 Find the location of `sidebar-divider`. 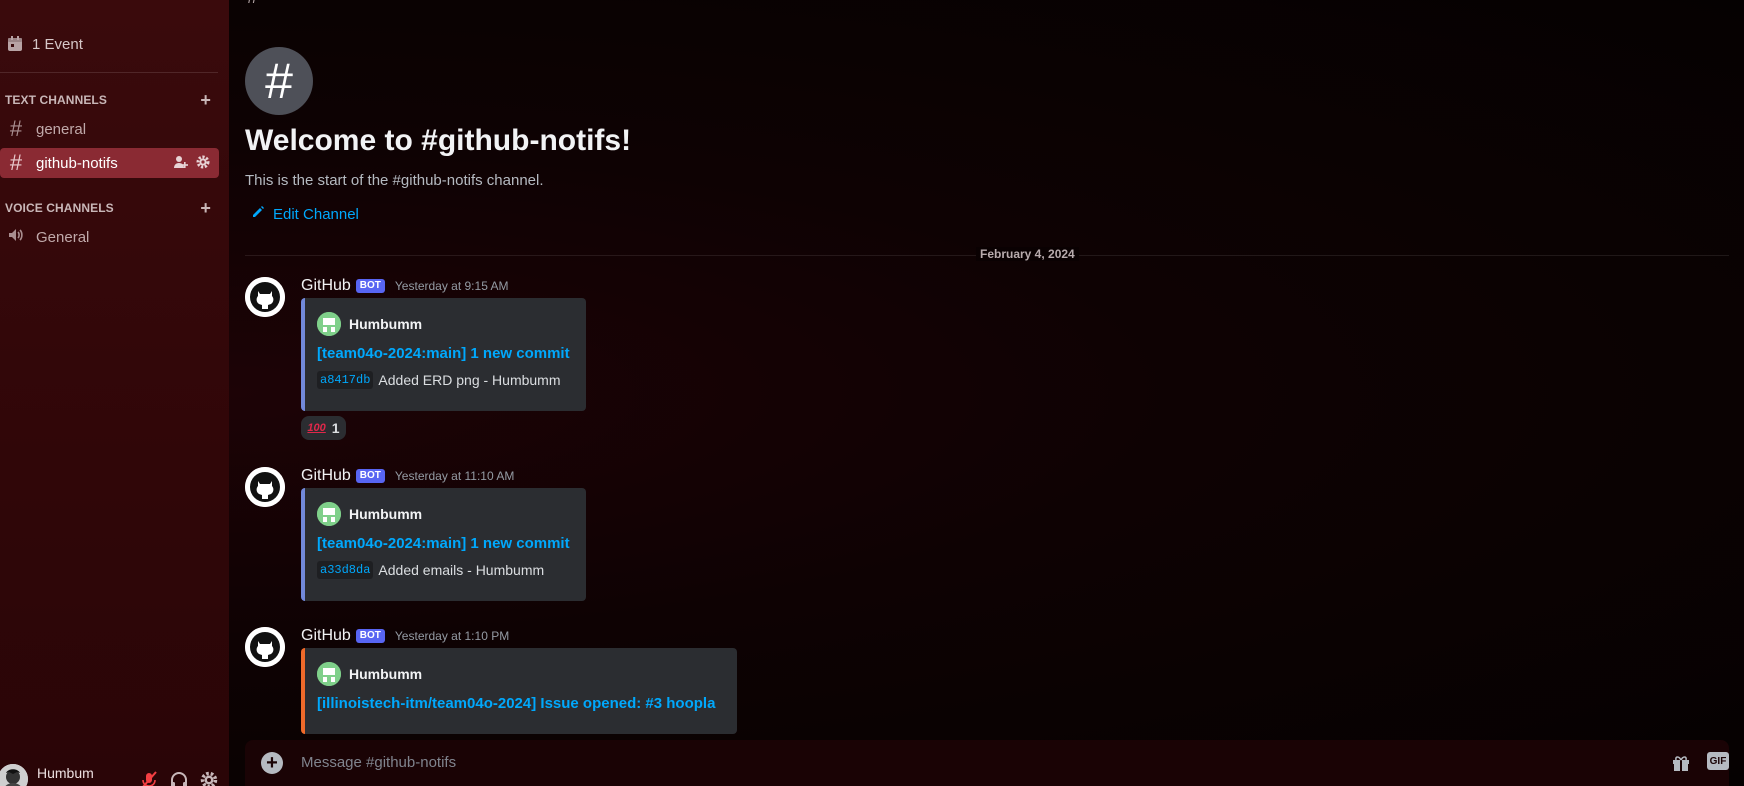

sidebar-divider is located at coordinates (109, 72).